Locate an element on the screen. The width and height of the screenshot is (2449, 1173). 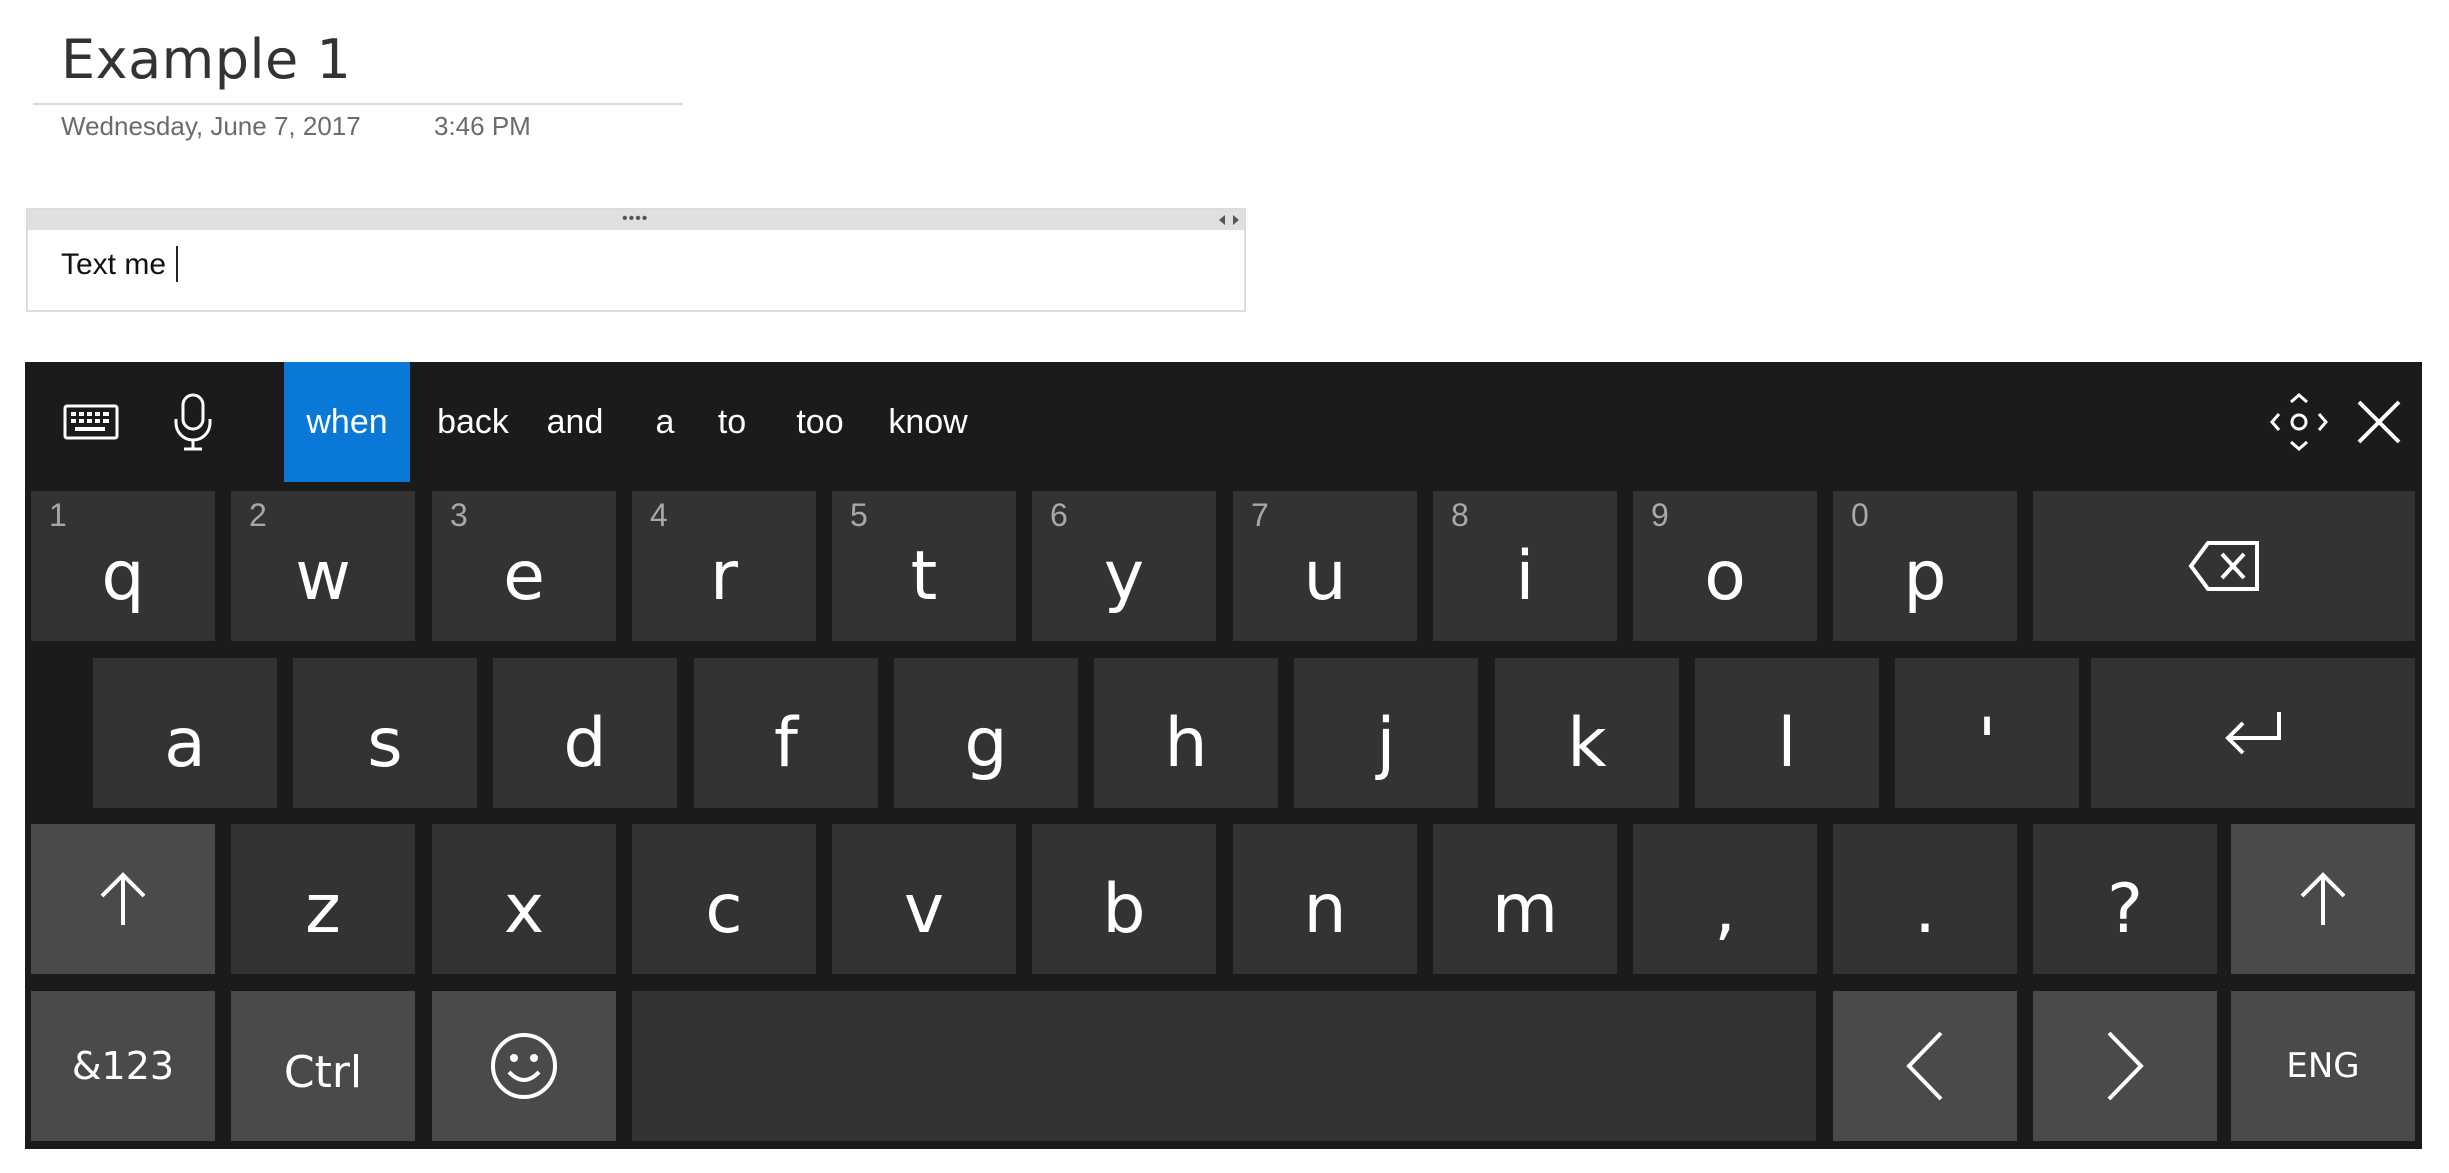
key-apostrophe: ' is located at coordinates (1987, 733).